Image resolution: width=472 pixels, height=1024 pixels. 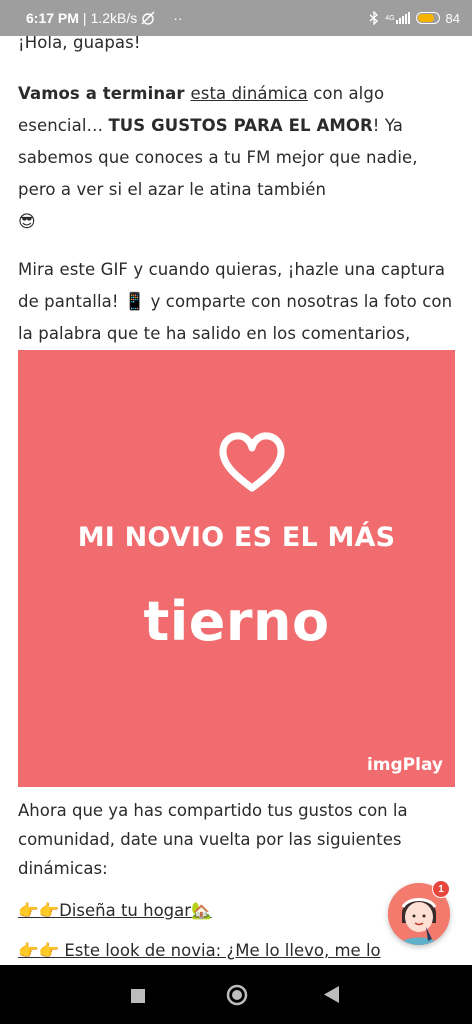 I want to click on link-label: Este look de novia: ¿Me lo llevo, me lo, so click(x=220, y=950).